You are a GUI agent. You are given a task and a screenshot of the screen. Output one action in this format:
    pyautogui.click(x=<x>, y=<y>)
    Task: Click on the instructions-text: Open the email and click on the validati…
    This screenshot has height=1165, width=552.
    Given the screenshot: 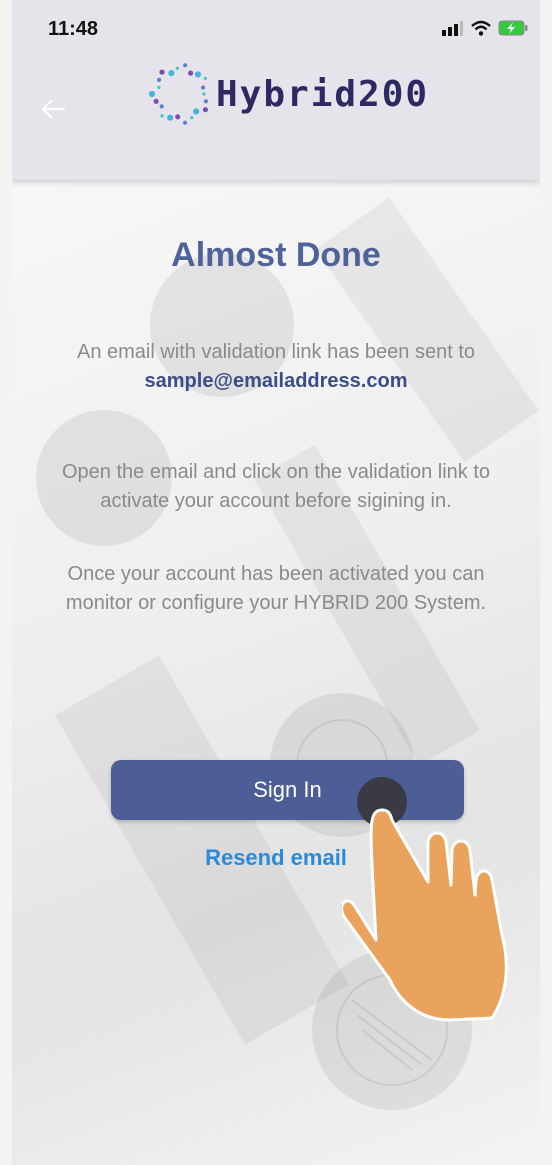 What is the action you would take?
    pyautogui.click(x=276, y=486)
    